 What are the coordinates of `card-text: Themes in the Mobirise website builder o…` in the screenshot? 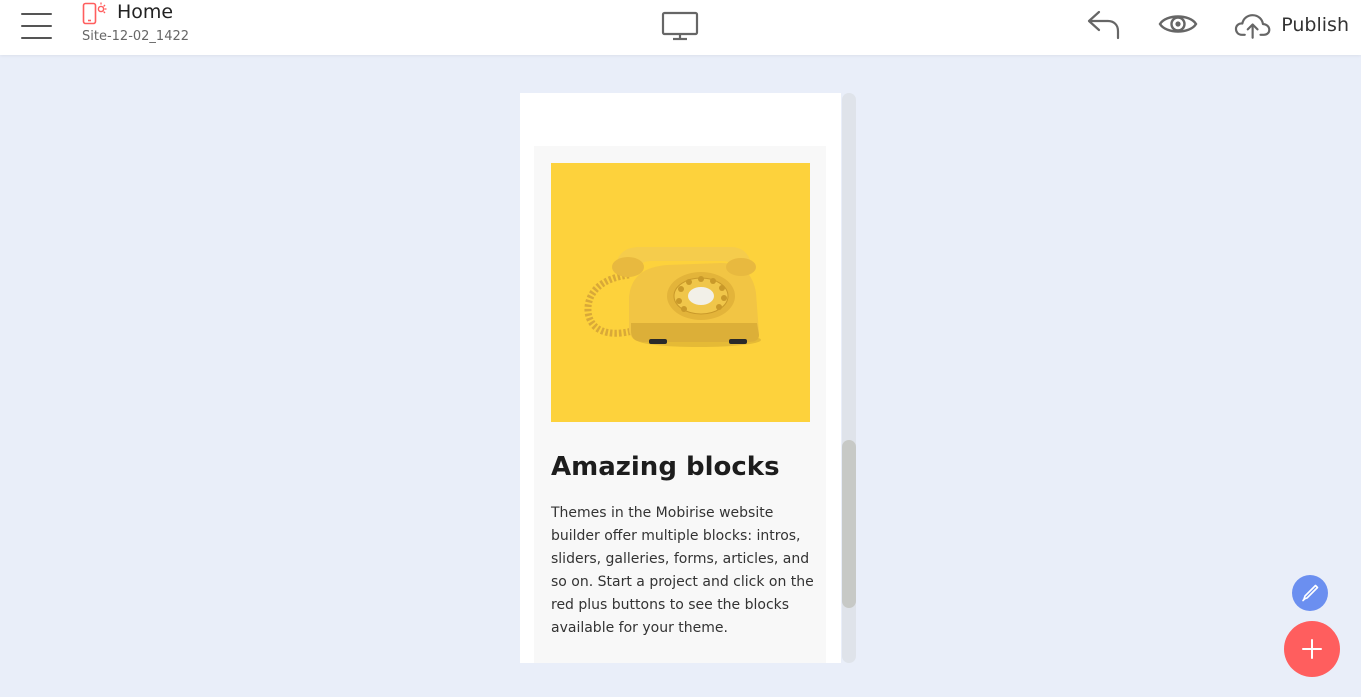 It's located at (682, 570).